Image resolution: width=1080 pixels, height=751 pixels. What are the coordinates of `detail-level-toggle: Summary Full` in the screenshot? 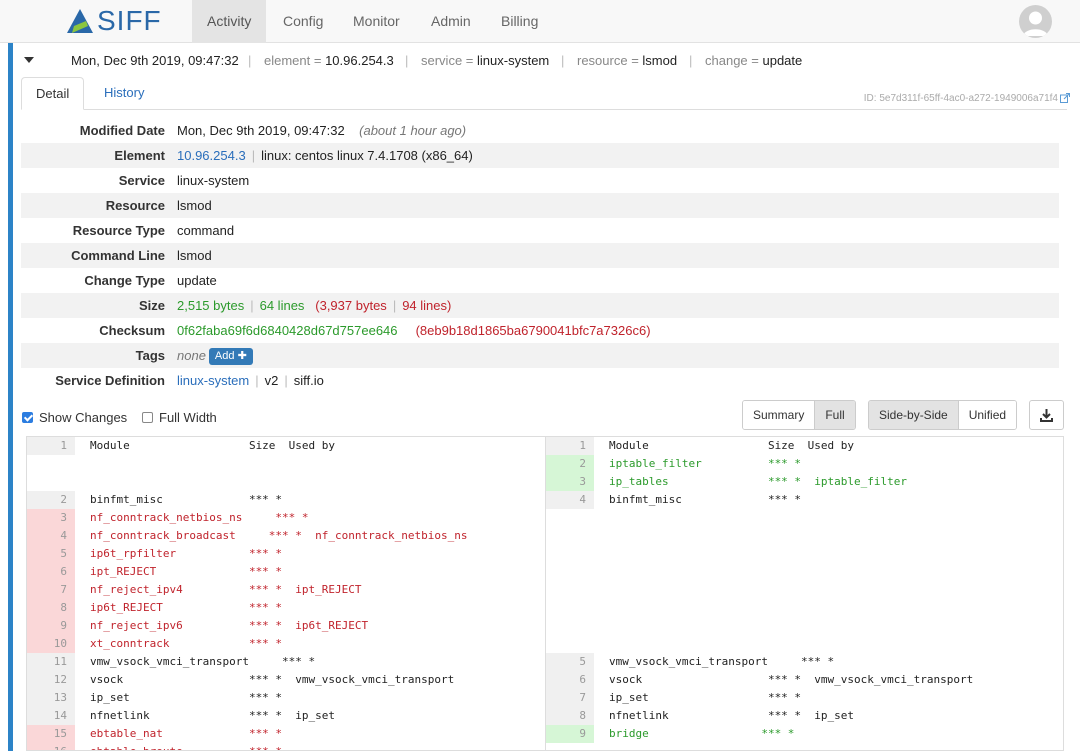 It's located at (799, 415).